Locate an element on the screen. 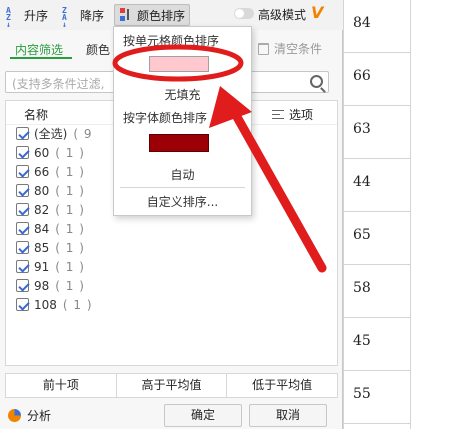 The width and height of the screenshot is (464, 429). list-item-label: 82 is located at coordinates (42, 209).